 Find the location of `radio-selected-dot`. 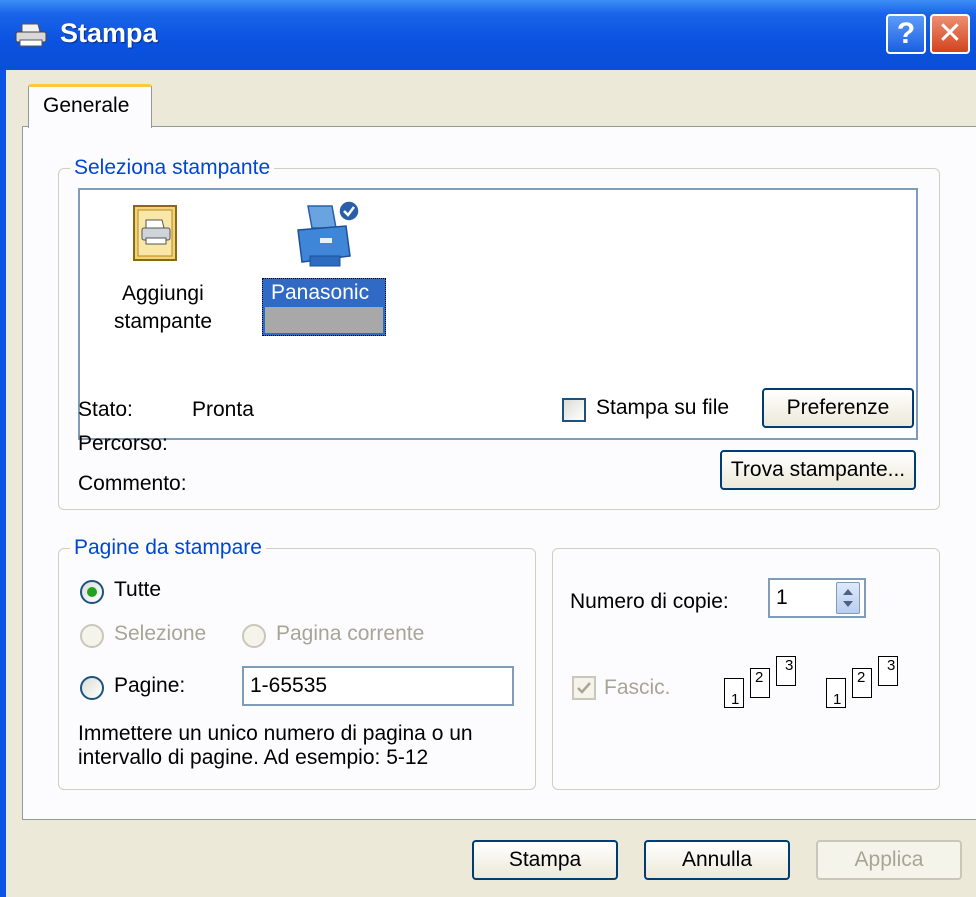

radio-selected-dot is located at coordinates (92, 592).